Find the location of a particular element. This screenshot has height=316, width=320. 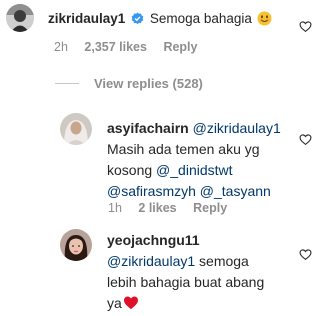

reply-2-text-line-1: semoga is located at coordinates (222, 261).